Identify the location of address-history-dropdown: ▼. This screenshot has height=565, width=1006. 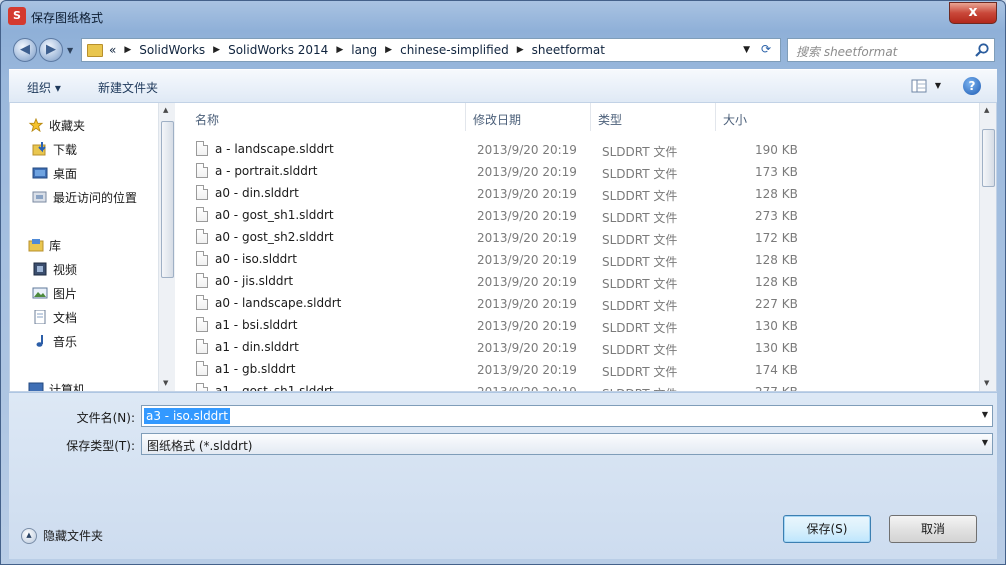
(746, 50).